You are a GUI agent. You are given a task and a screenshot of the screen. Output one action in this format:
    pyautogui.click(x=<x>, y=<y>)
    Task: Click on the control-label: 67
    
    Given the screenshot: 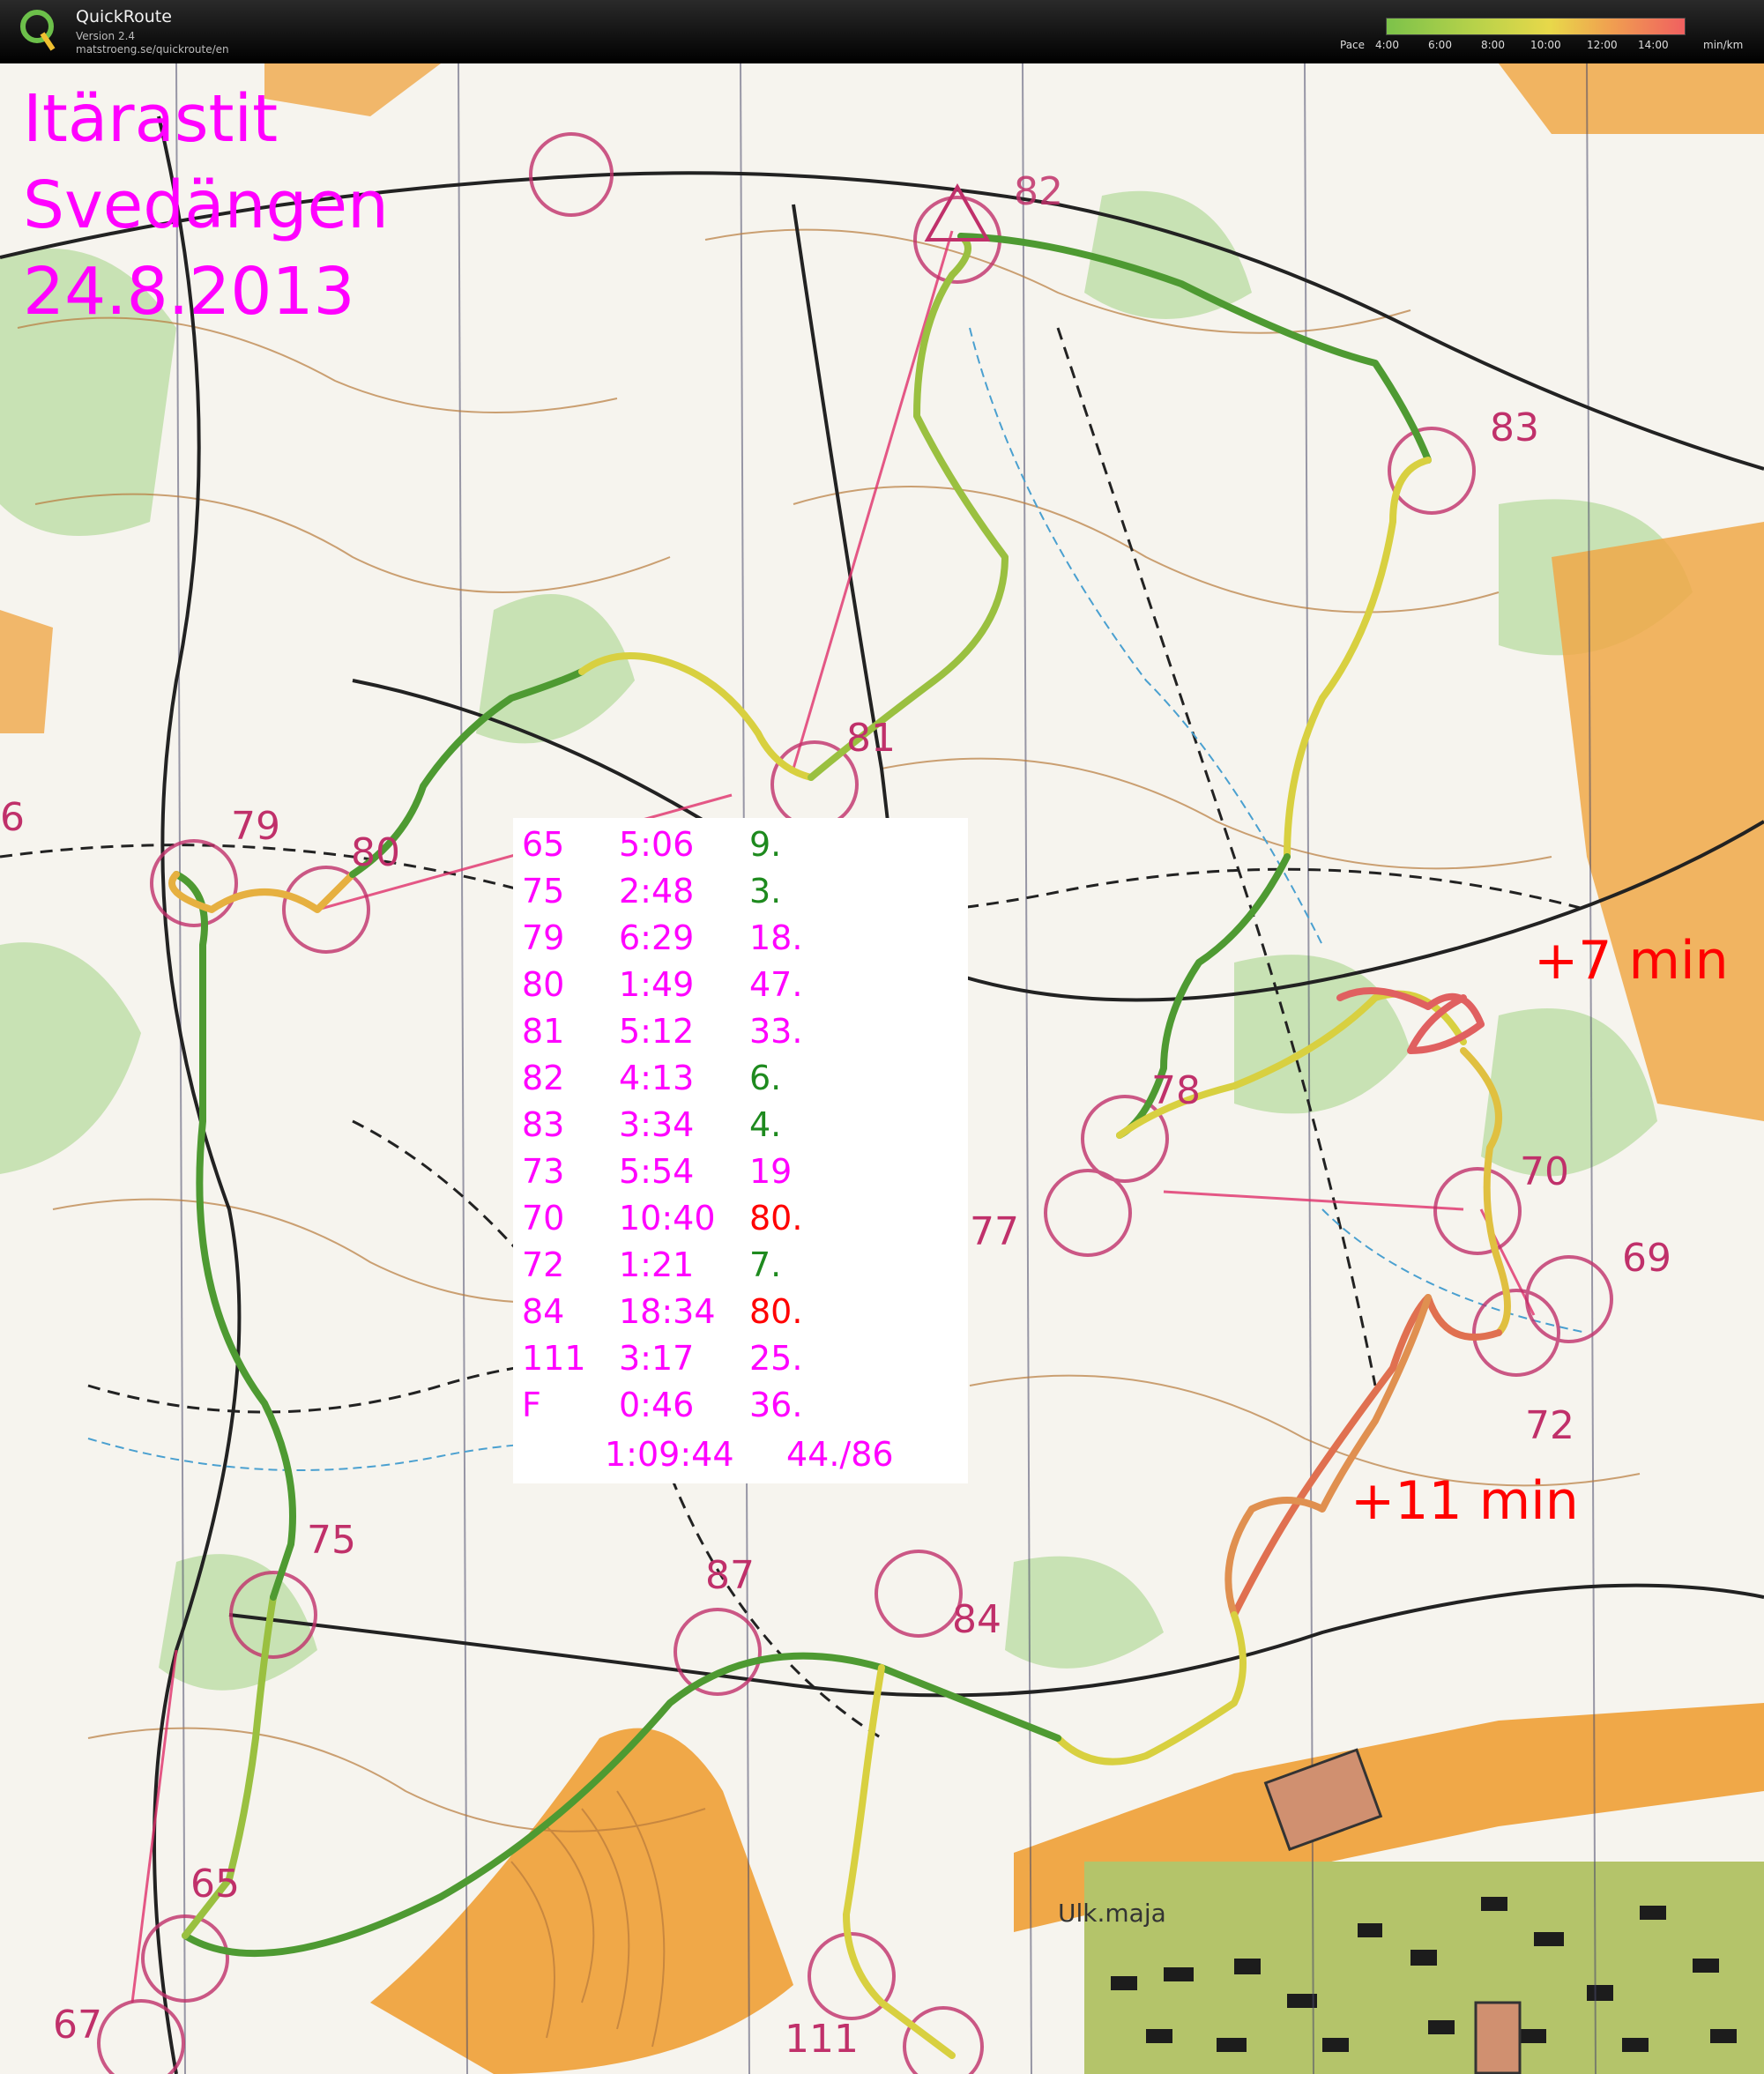 What is the action you would take?
    pyautogui.click(x=77, y=2025)
    